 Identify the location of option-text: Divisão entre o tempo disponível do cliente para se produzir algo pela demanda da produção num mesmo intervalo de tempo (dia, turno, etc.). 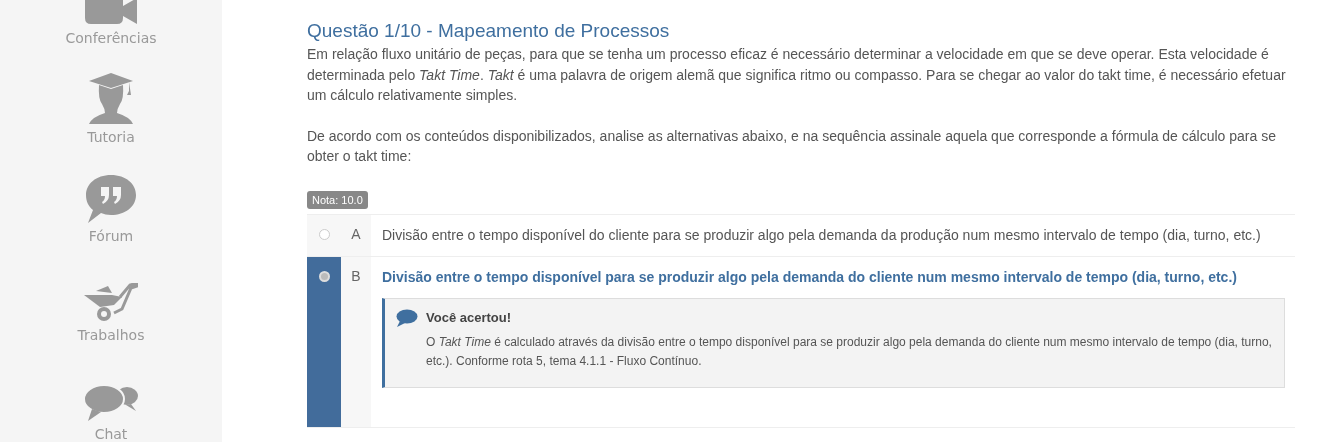
(833, 235).